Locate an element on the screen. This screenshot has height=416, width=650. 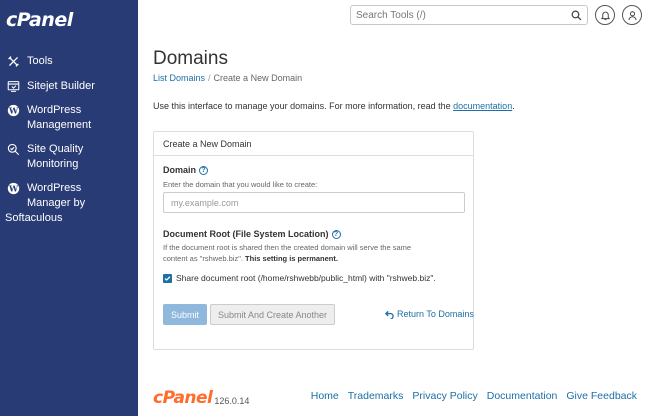
page-title: Domains is located at coordinates (190, 58).